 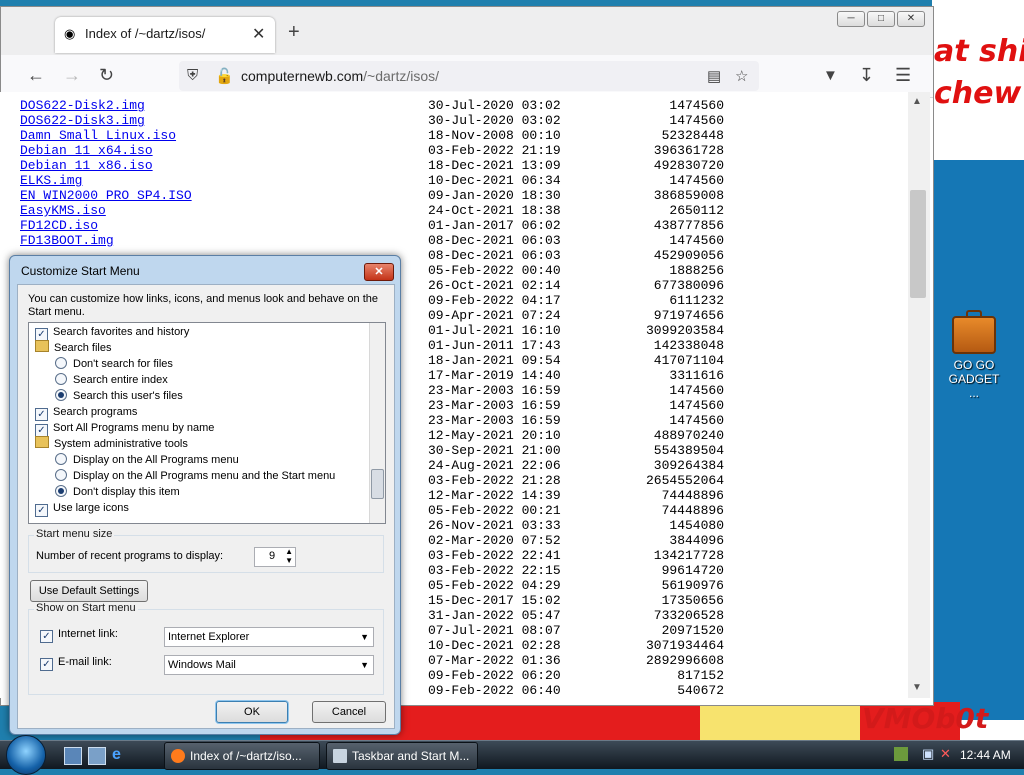 What do you see at coordinates (494, 645) in the screenshot?
I see `file-date: 10-Dec-2021 02:28` at bounding box center [494, 645].